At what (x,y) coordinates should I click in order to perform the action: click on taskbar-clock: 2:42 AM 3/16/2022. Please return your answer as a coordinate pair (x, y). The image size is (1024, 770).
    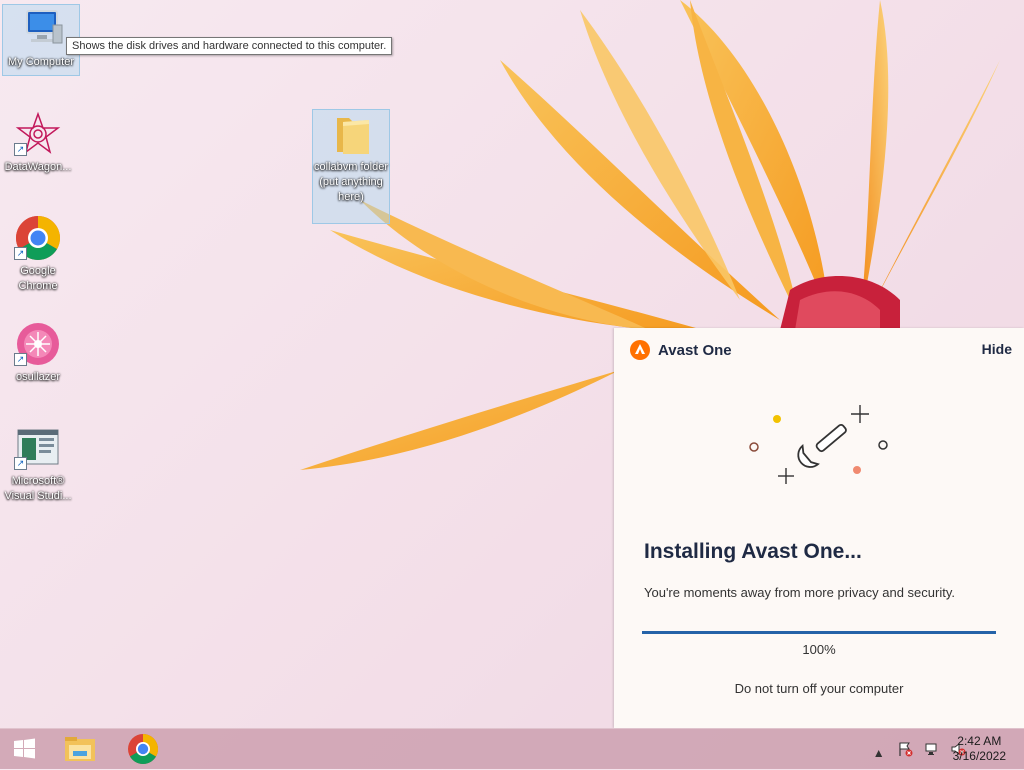
    Looking at the image, I should click on (979, 749).